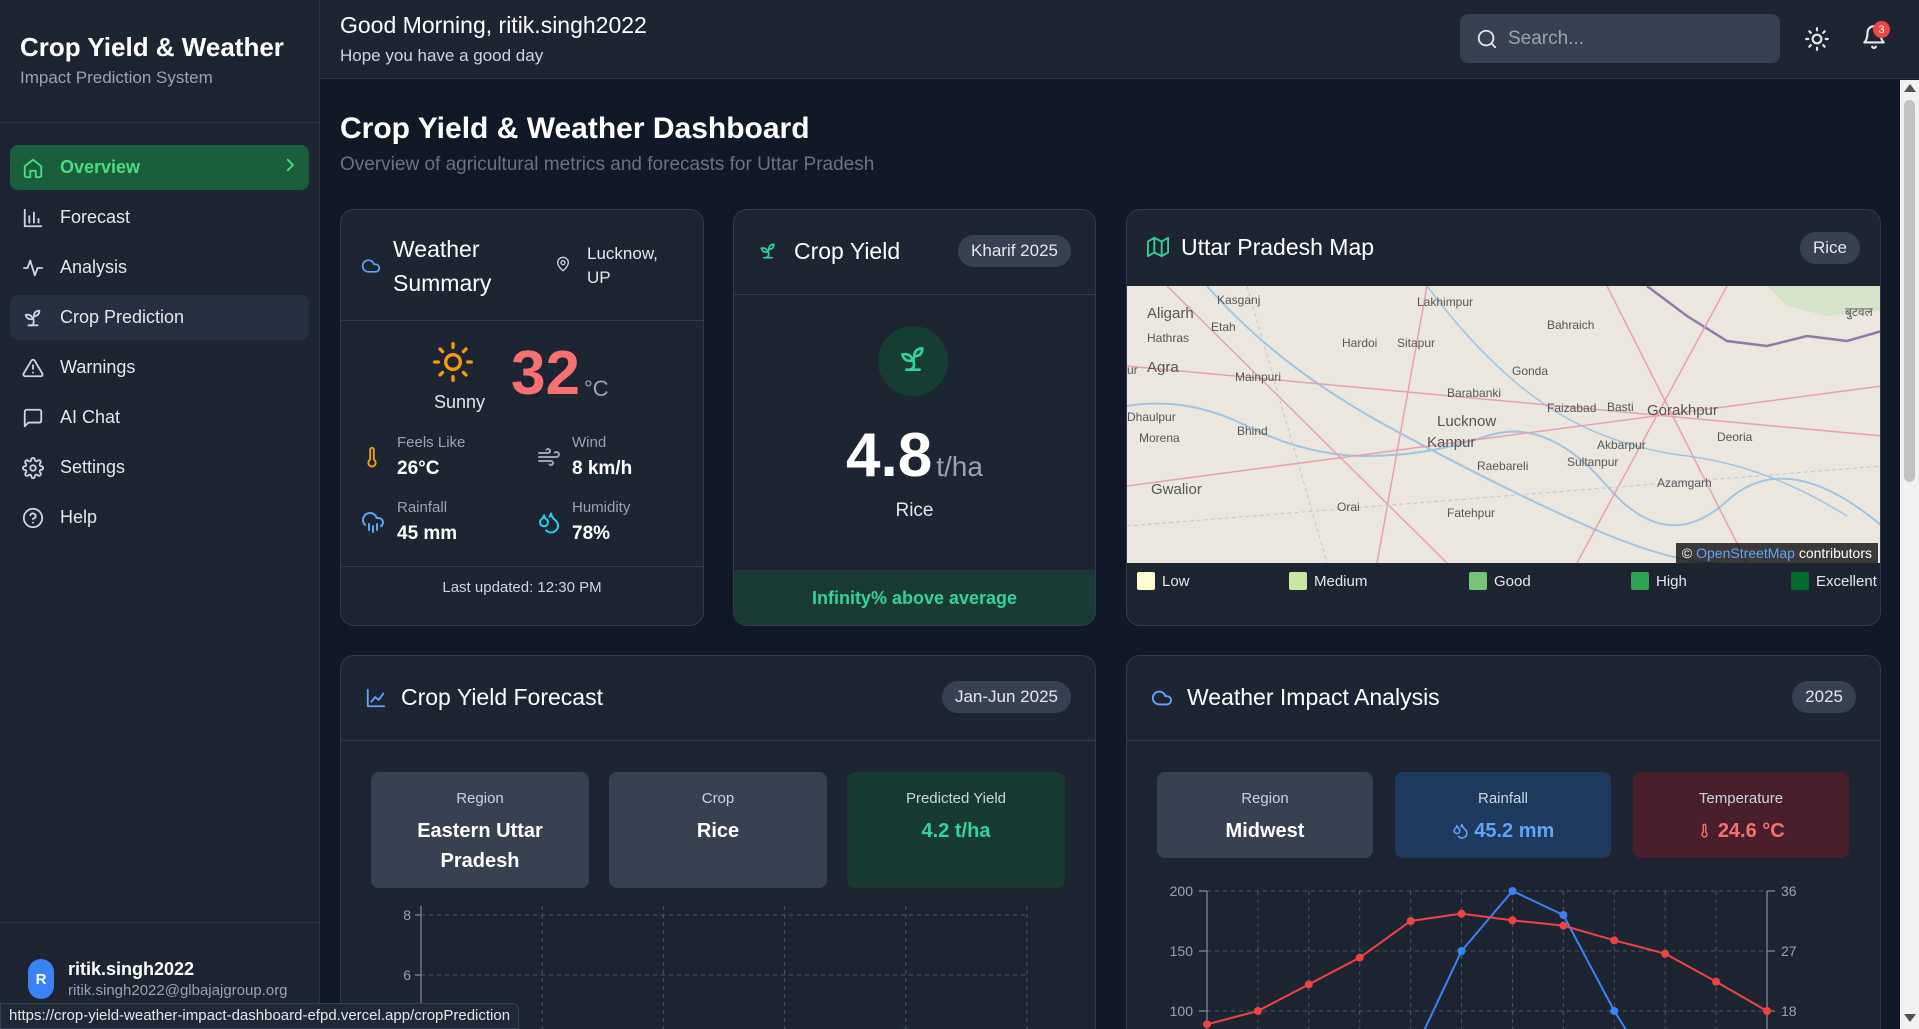  What do you see at coordinates (1620, 407) in the screenshot?
I see `map-city-label: Basti` at bounding box center [1620, 407].